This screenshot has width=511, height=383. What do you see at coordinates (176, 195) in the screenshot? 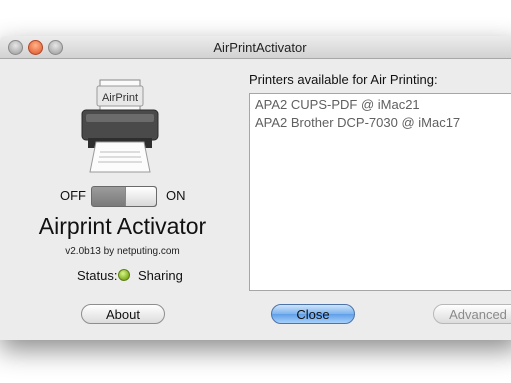
I see `toggle-on-label: ON` at bounding box center [176, 195].